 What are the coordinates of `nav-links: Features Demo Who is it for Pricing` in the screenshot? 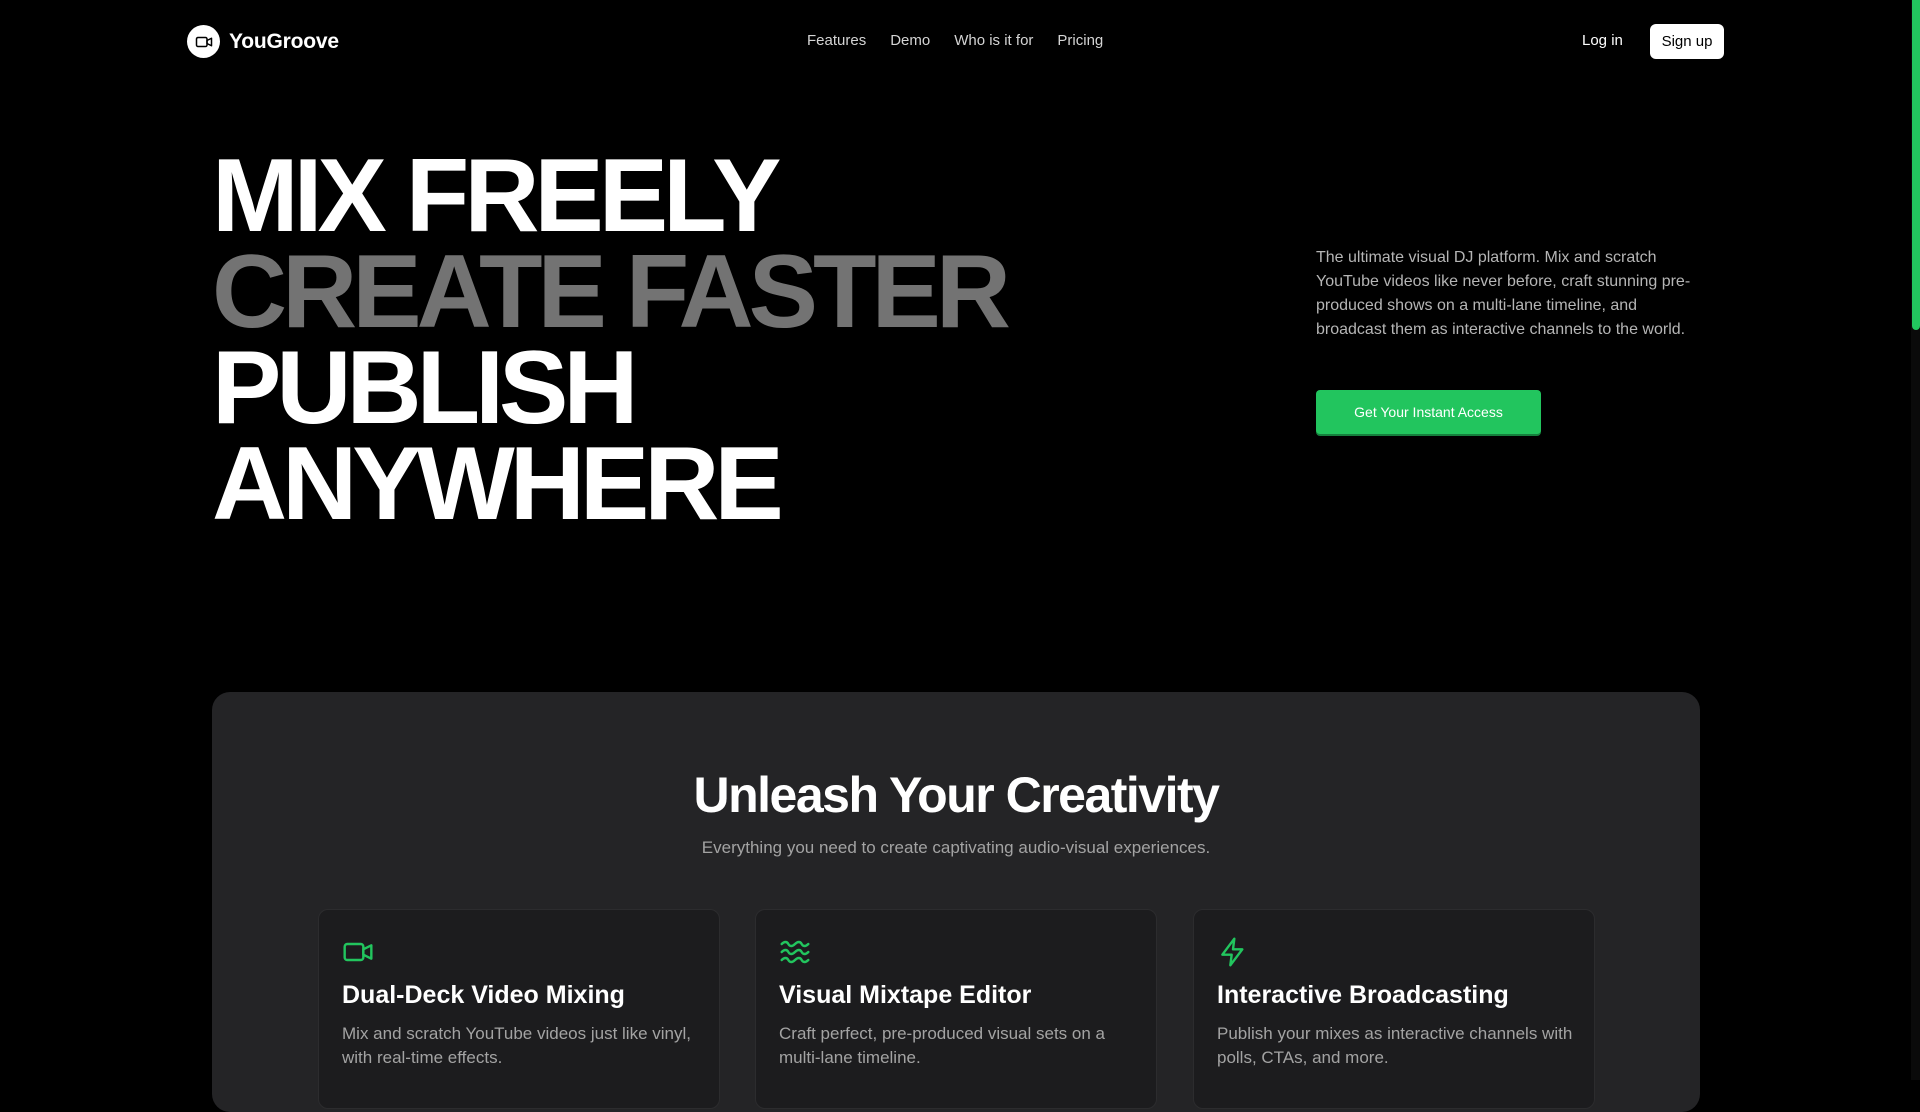 It's located at (955, 40).